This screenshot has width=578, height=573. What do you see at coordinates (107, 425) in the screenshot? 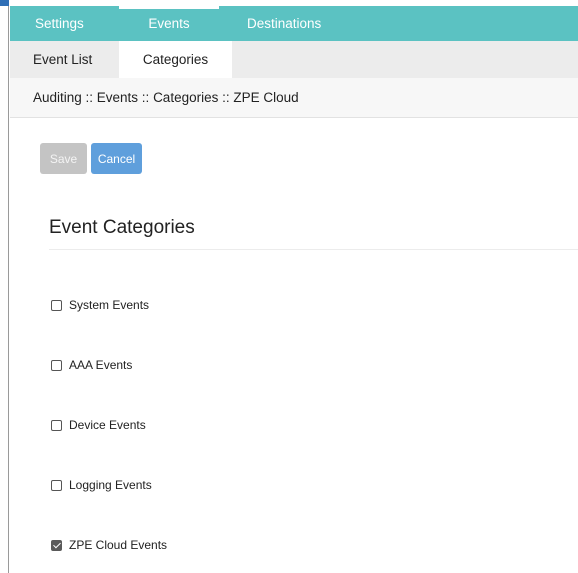
I see `checkbox-label: Device Events` at bounding box center [107, 425].